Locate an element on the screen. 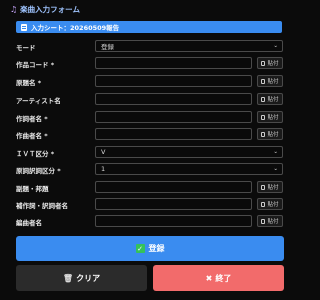  composer-input is located at coordinates (173, 134).